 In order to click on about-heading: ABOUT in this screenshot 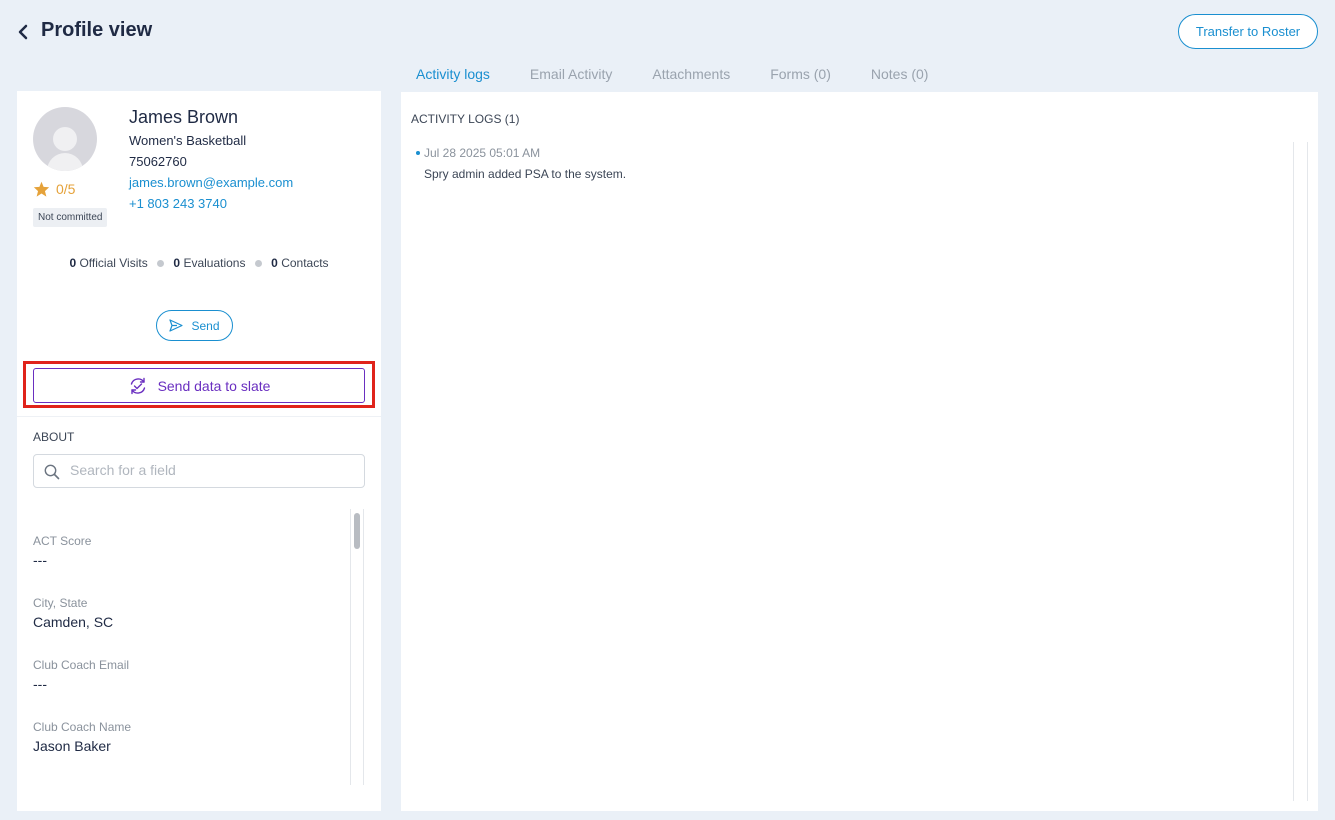, I will do `click(54, 437)`.